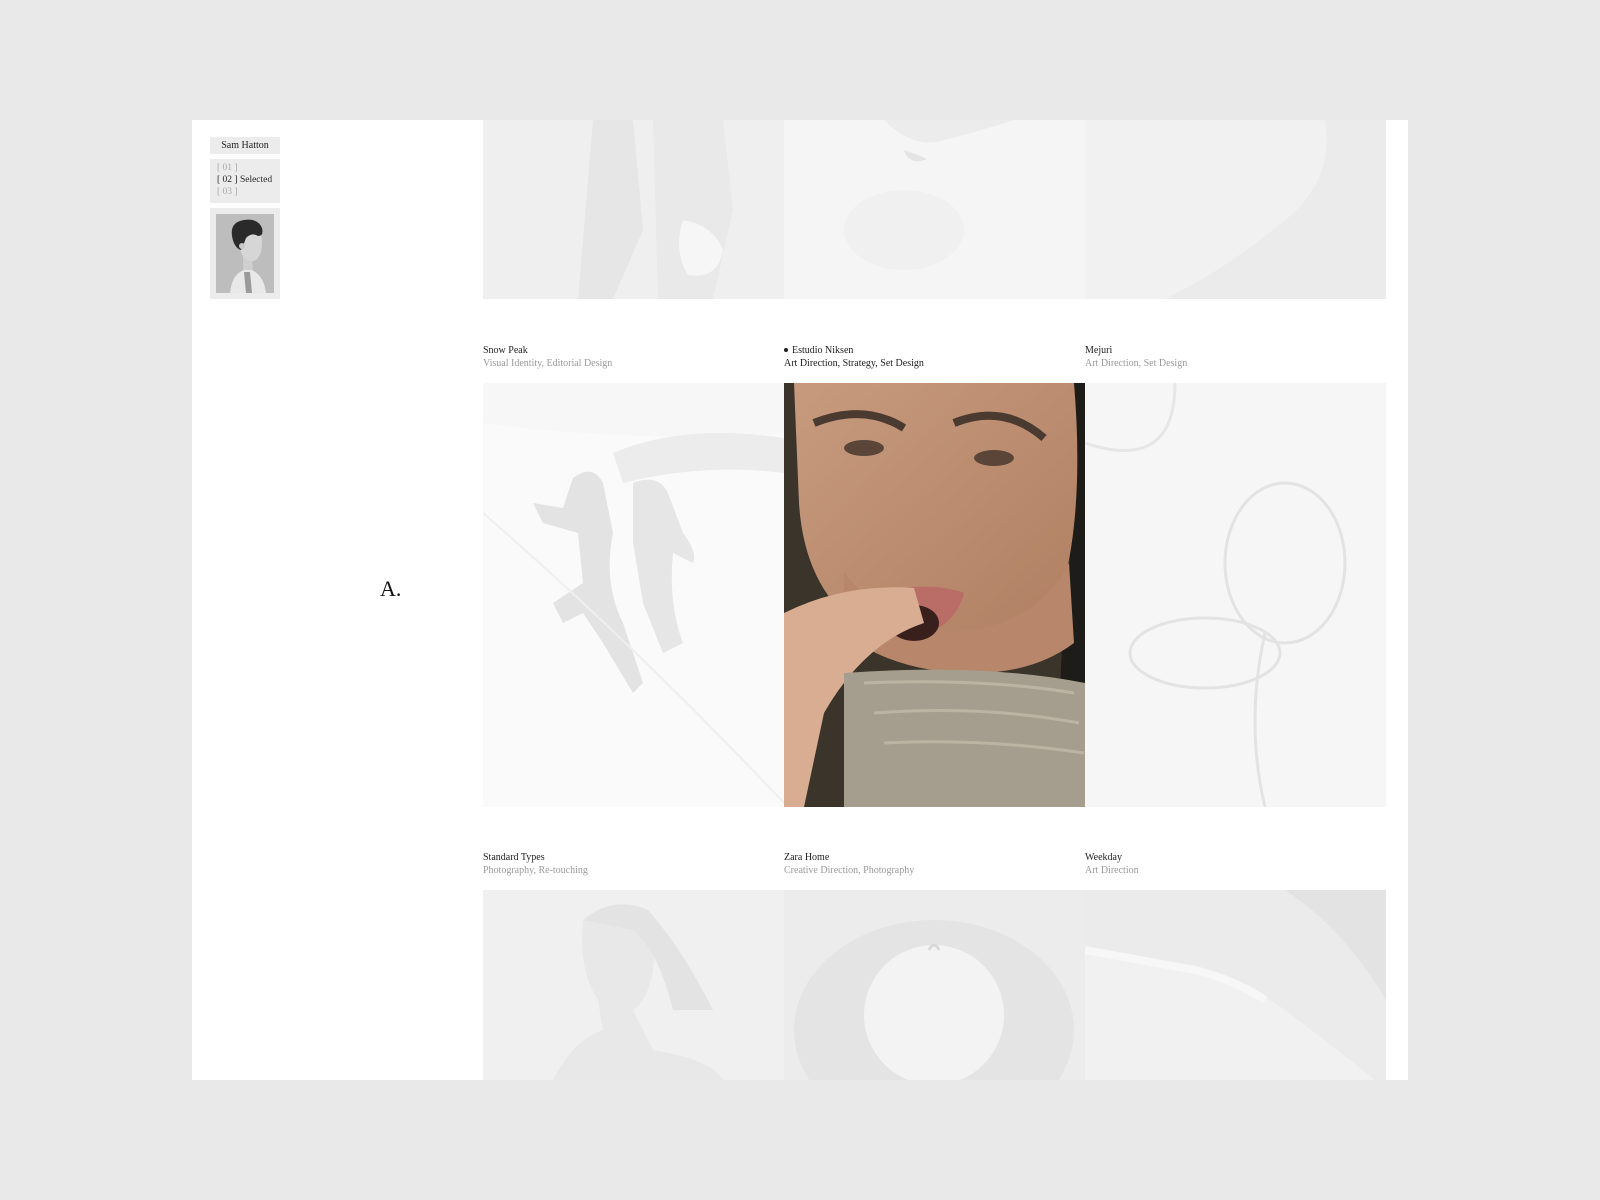 Image resolution: width=1600 pixels, height=1200 pixels. Describe the element at coordinates (849, 870) in the screenshot. I see `project-services: Creative Direction, Photography` at that location.